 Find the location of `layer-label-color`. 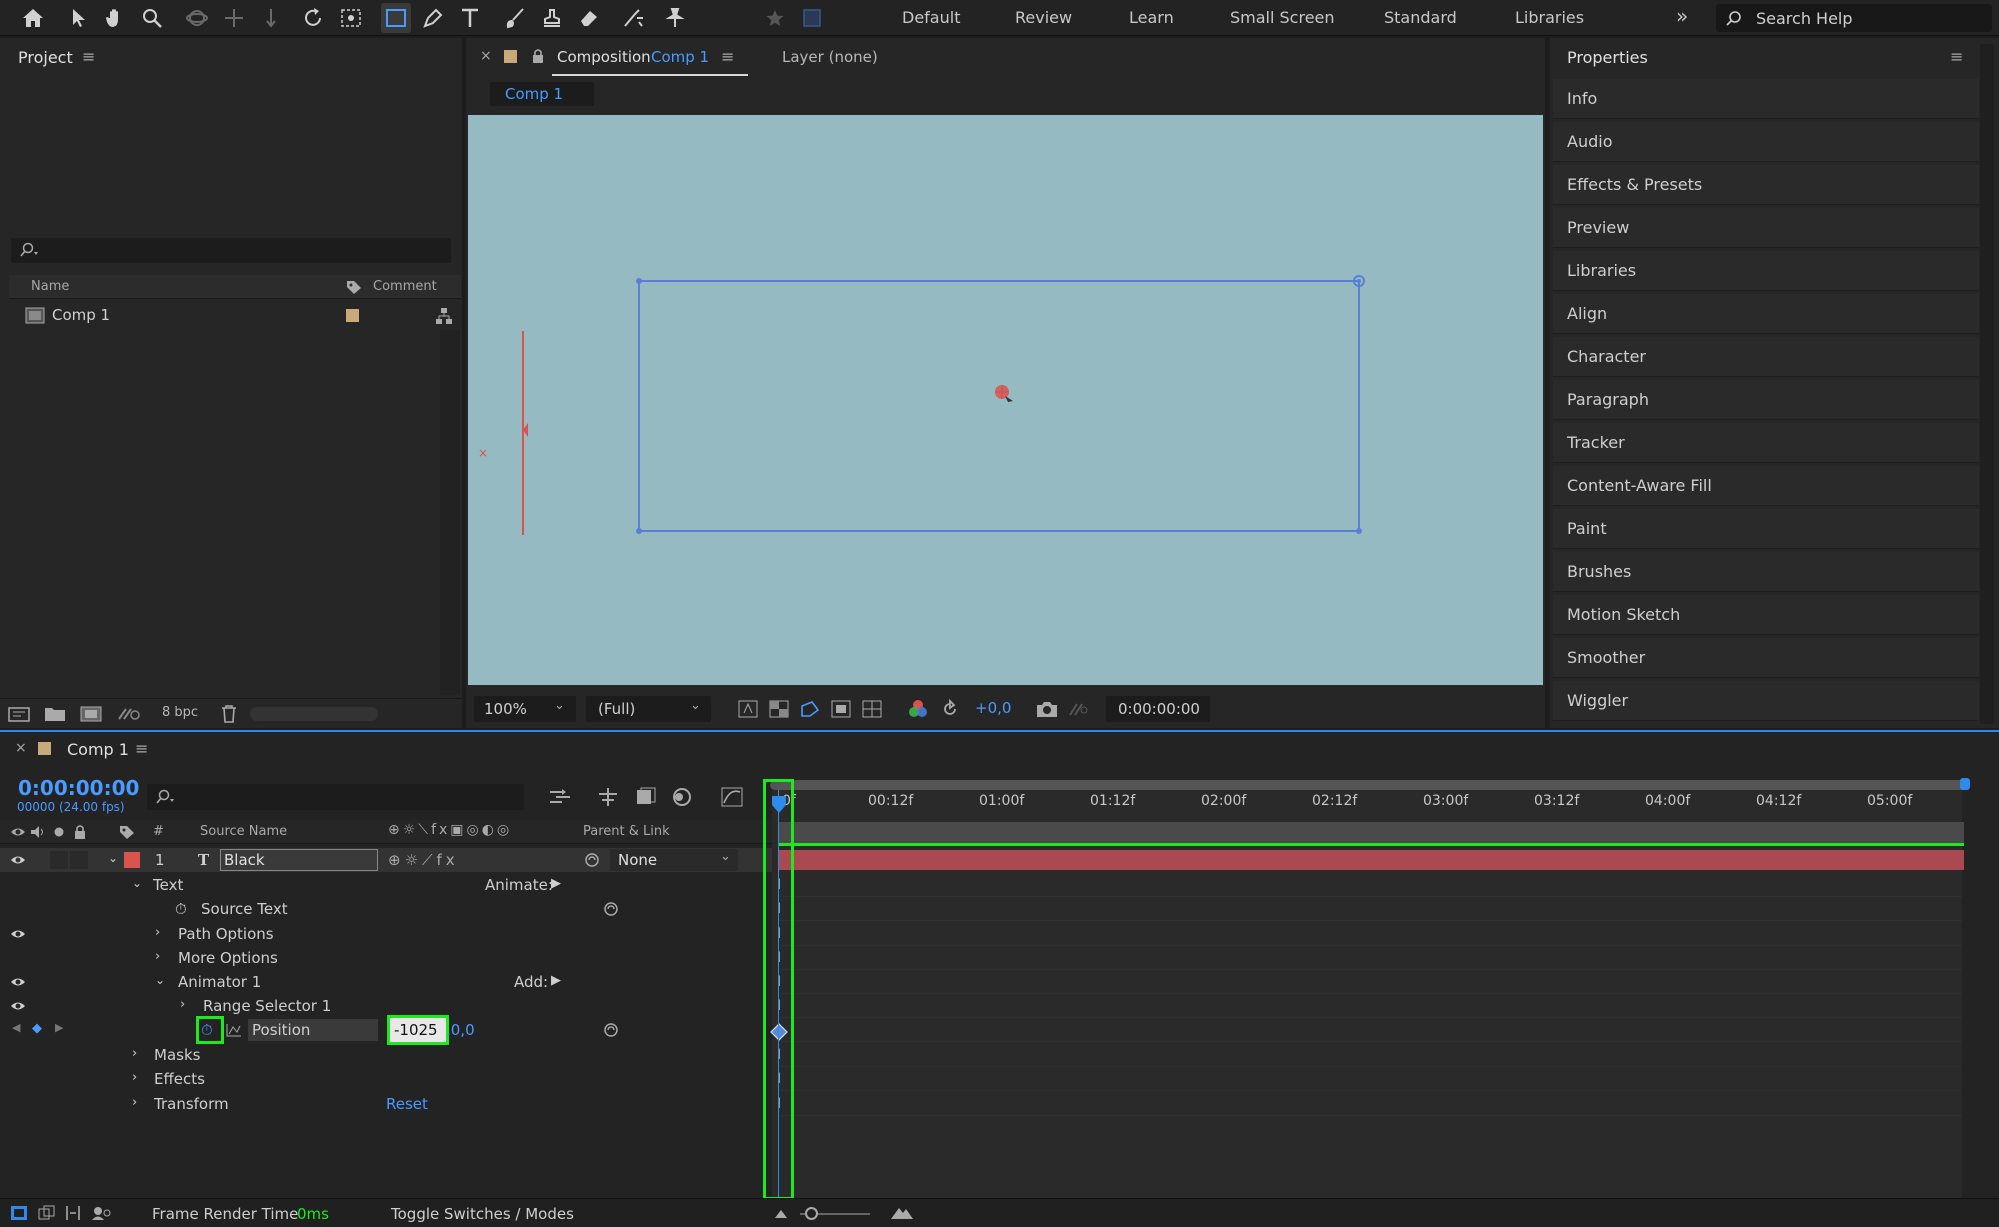

layer-label-color is located at coordinates (132, 860).